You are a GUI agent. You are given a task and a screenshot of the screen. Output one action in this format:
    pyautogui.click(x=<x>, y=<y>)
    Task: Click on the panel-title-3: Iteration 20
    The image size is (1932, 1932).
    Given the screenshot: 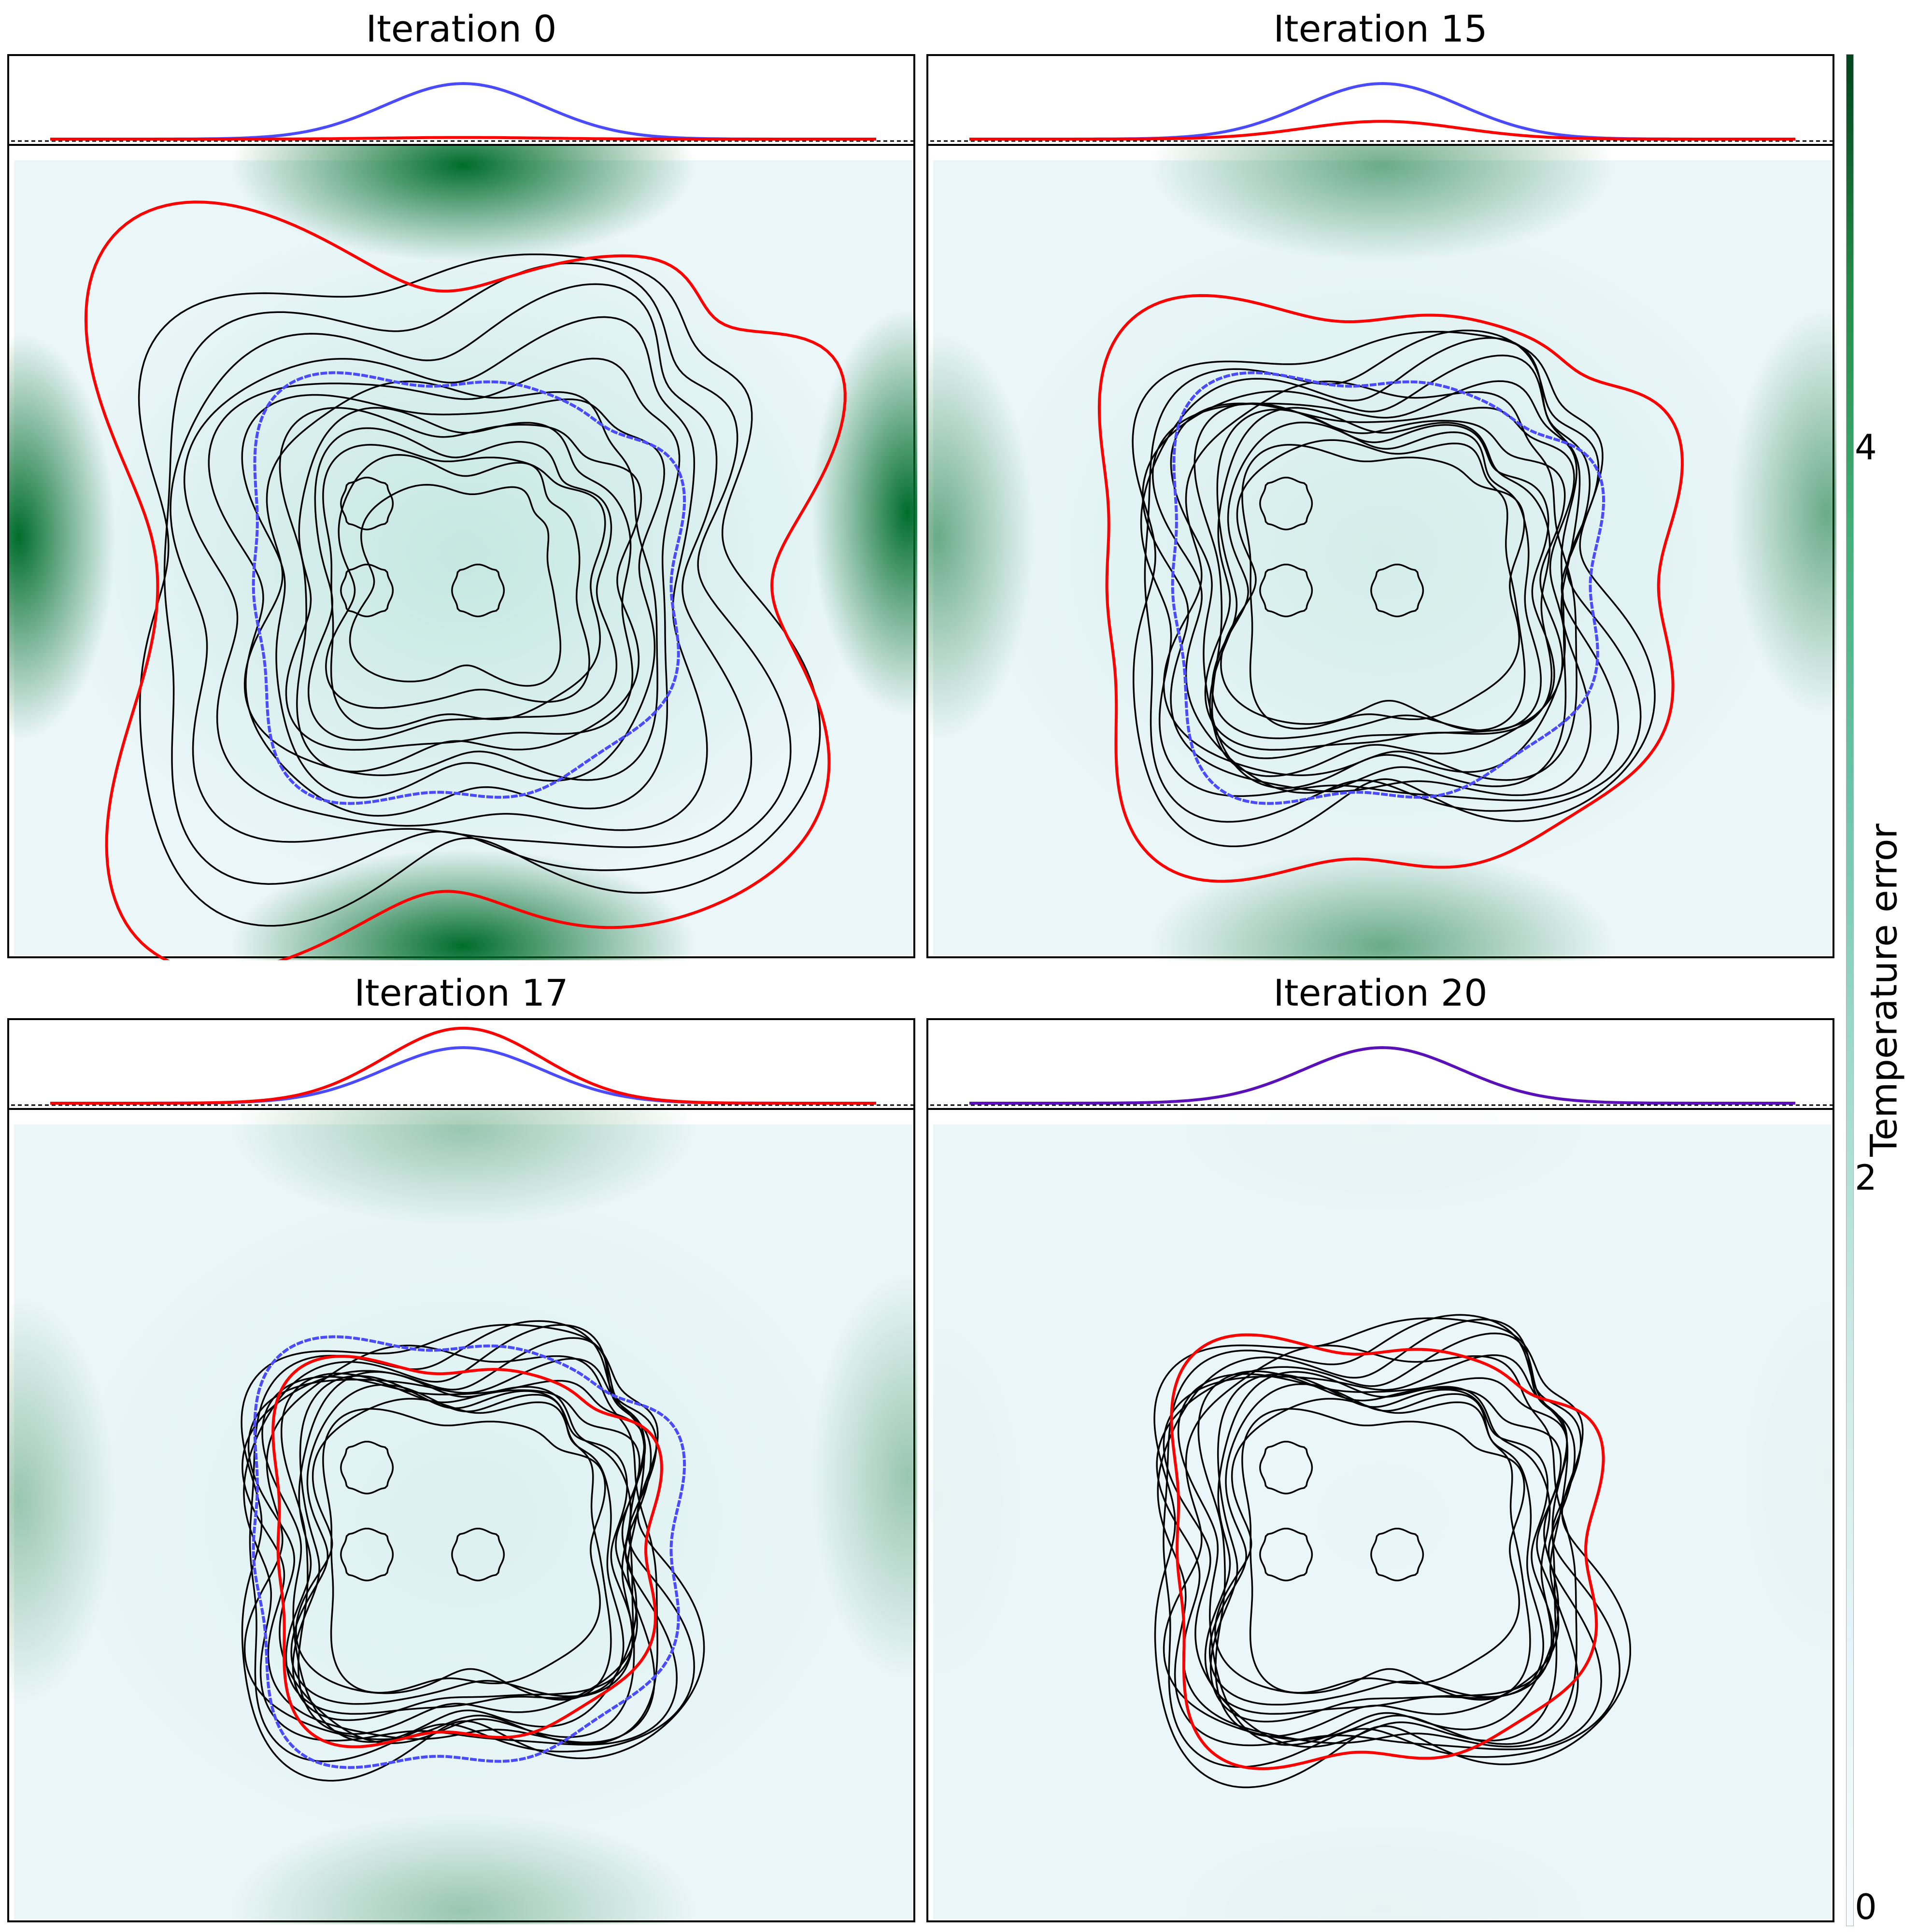 What is the action you would take?
    pyautogui.click(x=1380, y=992)
    